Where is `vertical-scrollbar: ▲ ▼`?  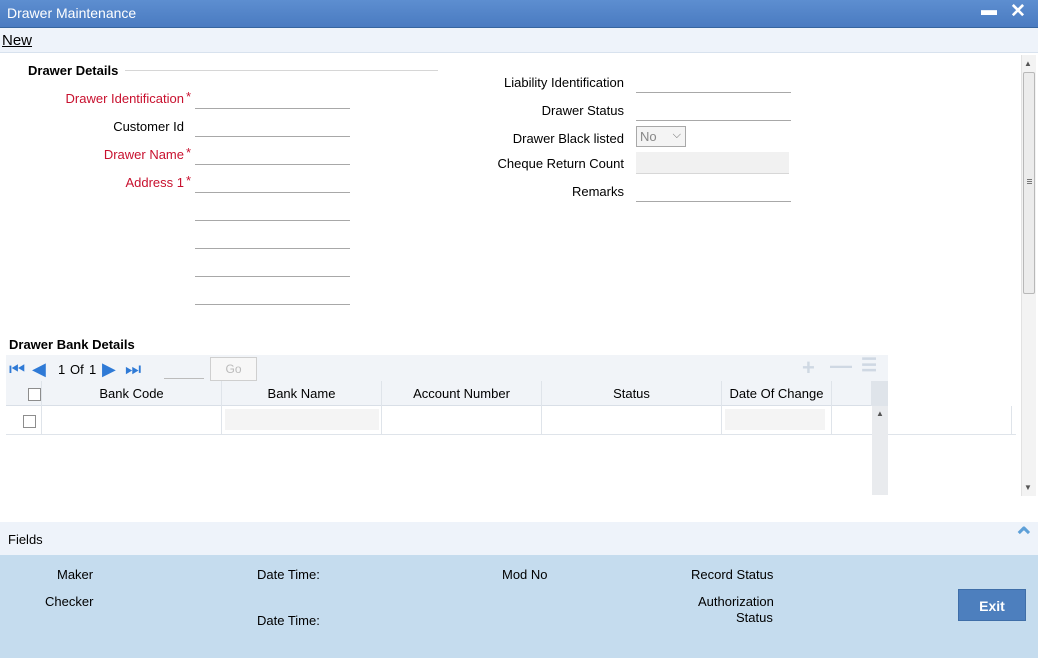
vertical-scrollbar: ▲ ▼ is located at coordinates (1028, 275).